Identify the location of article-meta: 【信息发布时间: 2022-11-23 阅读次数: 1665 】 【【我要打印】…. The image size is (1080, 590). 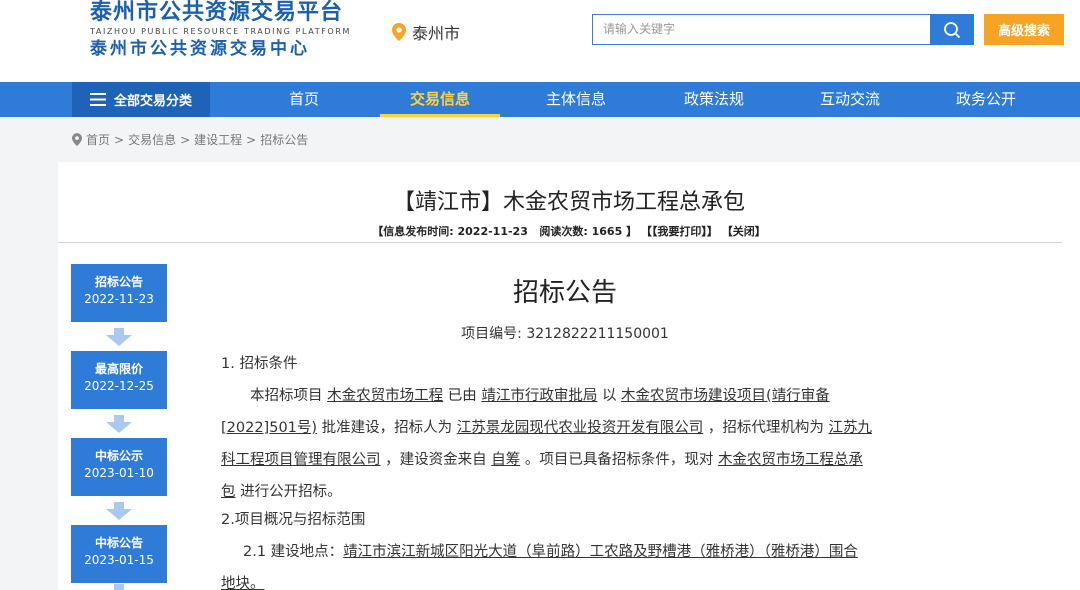
(569, 231).